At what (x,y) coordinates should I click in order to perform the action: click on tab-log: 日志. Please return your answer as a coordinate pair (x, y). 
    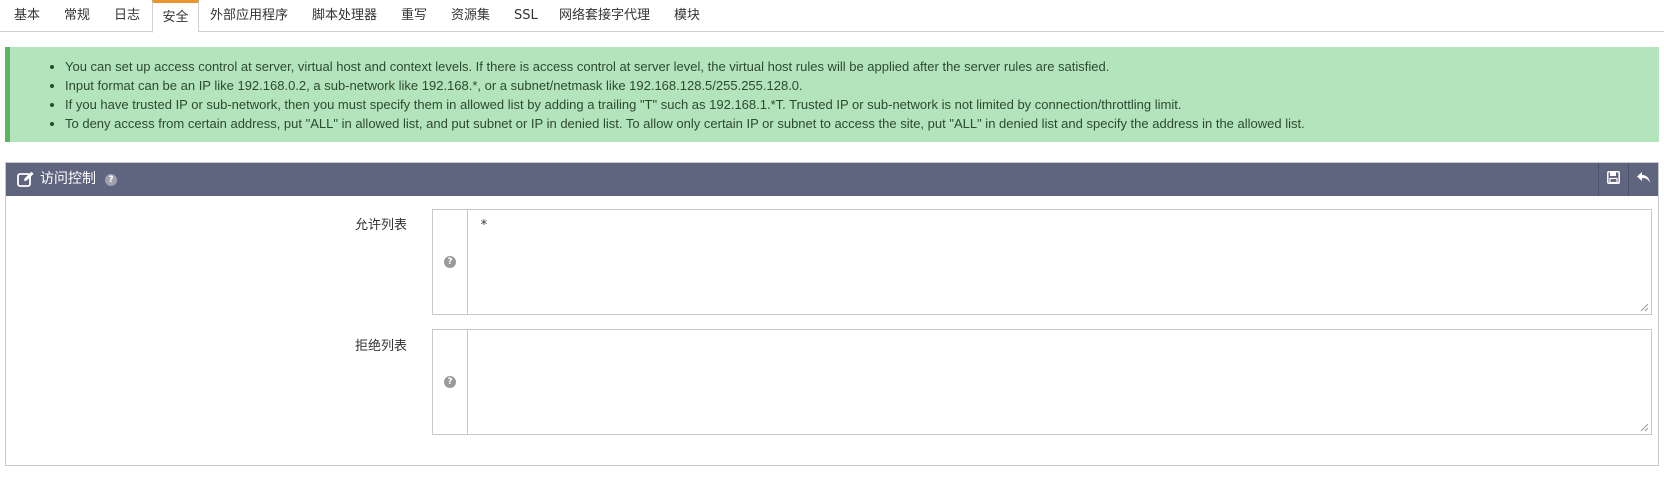
    Looking at the image, I should click on (127, 16).